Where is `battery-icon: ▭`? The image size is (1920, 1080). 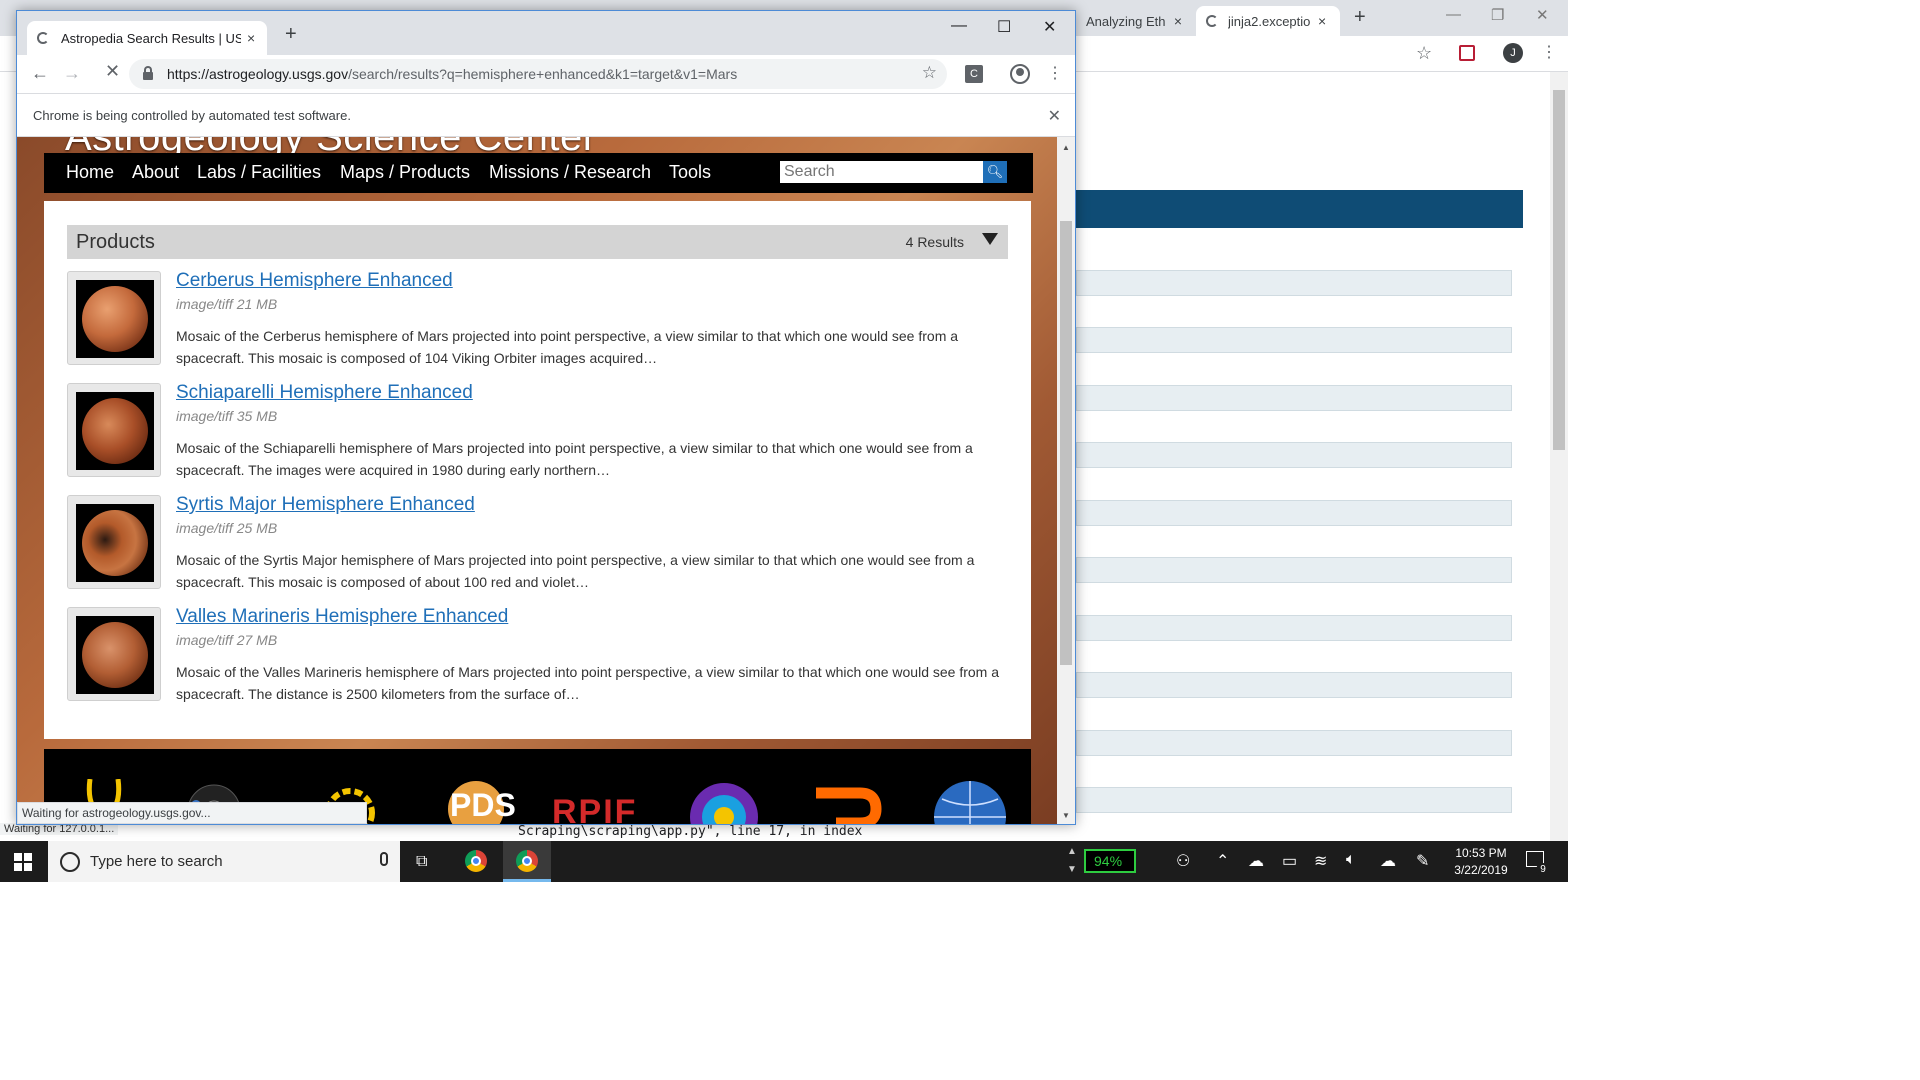
battery-icon: ▭ is located at coordinates (1289, 861).